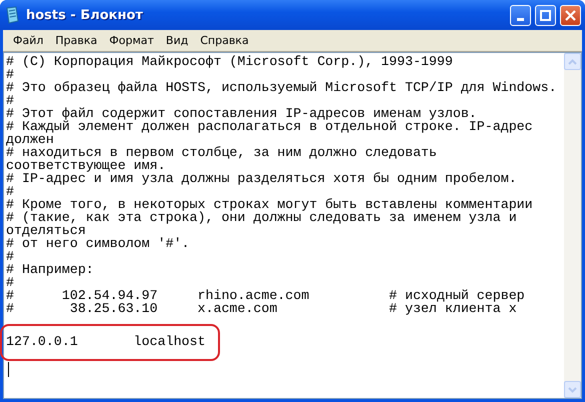  What do you see at coordinates (131, 40) in the screenshot?
I see `menu-item: Формат` at bounding box center [131, 40].